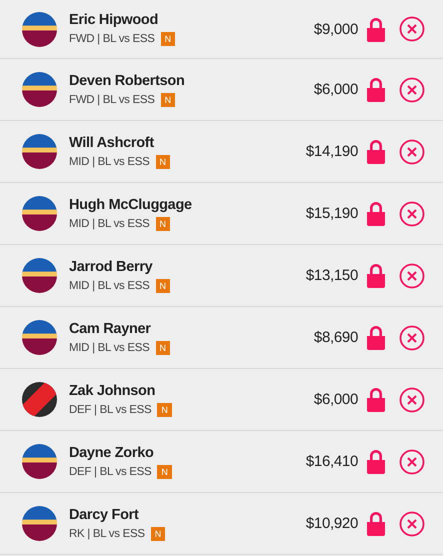  I want to click on player-price: $14,190, so click(332, 151).